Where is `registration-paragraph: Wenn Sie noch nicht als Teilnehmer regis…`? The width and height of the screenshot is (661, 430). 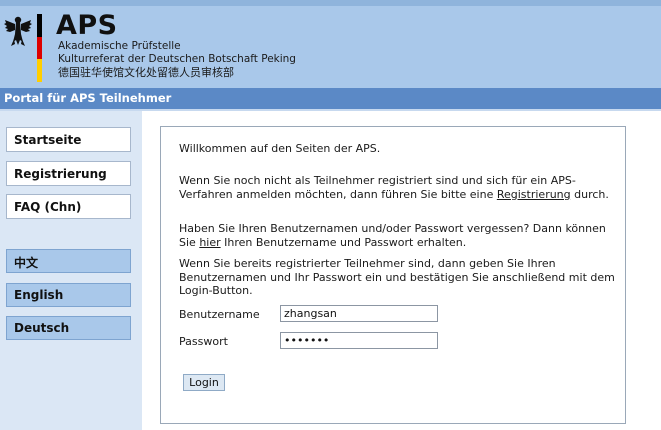
registration-paragraph: Wenn Sie noch nicht als Teilnehmer regis… is located at coordinates (399, 187).